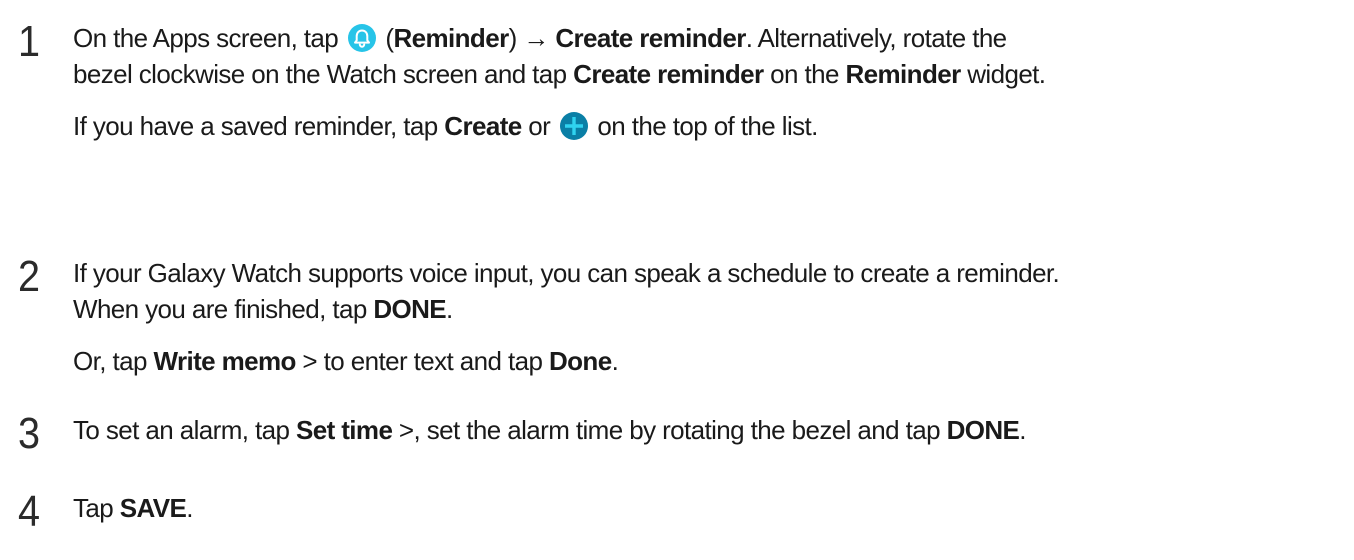 Image resolution: width=1354 pixels, height=560 pixels. What do you see at coordinates (29, 433) in the screenshot?
I see `step-number: 3` at bounding box center [29, 433].